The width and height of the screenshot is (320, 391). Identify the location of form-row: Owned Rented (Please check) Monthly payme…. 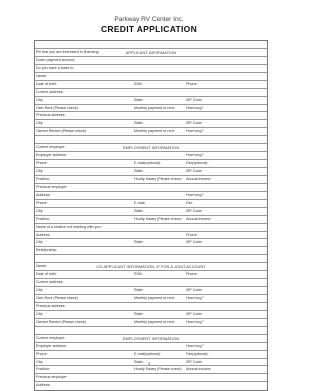
(151, 323).